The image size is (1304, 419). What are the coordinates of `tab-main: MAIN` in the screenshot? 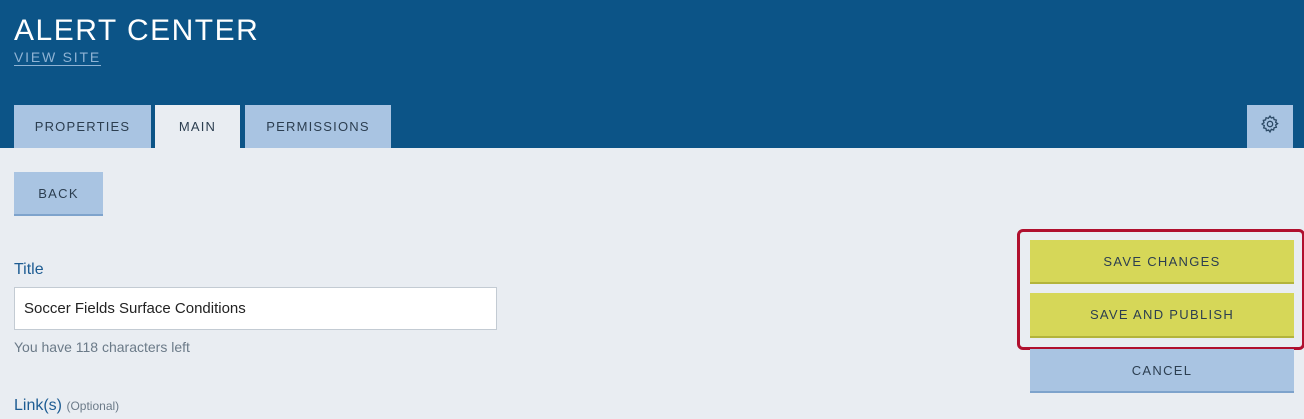 It's located at (197, 126).